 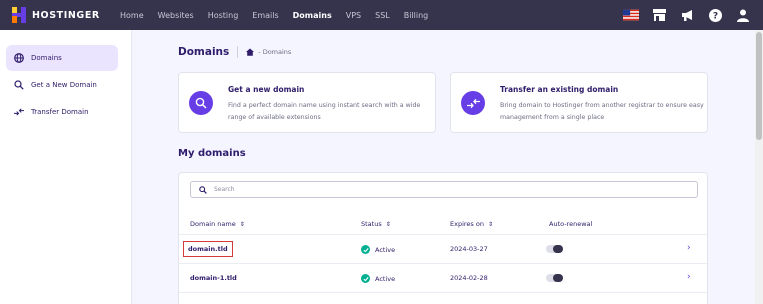 What do you see at coordinates (467, 224) in the screenshot?
I see `column-label: Expires on` at bounding box center [467, 224].